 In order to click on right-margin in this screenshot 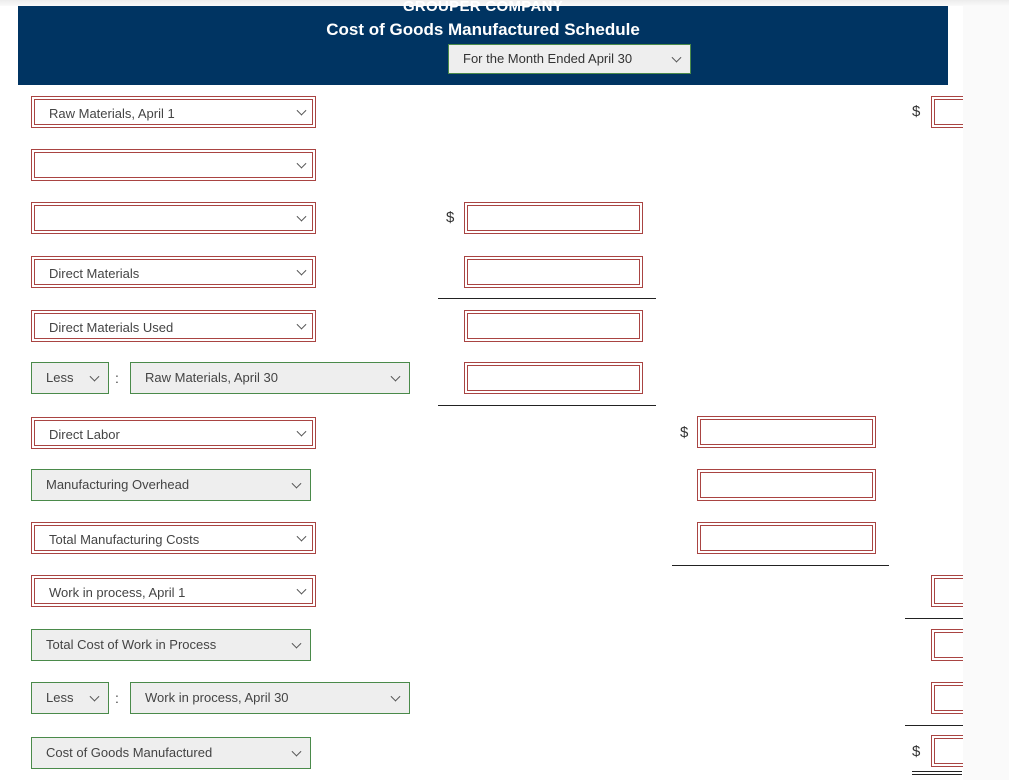, I will do `click(986, 393)`.